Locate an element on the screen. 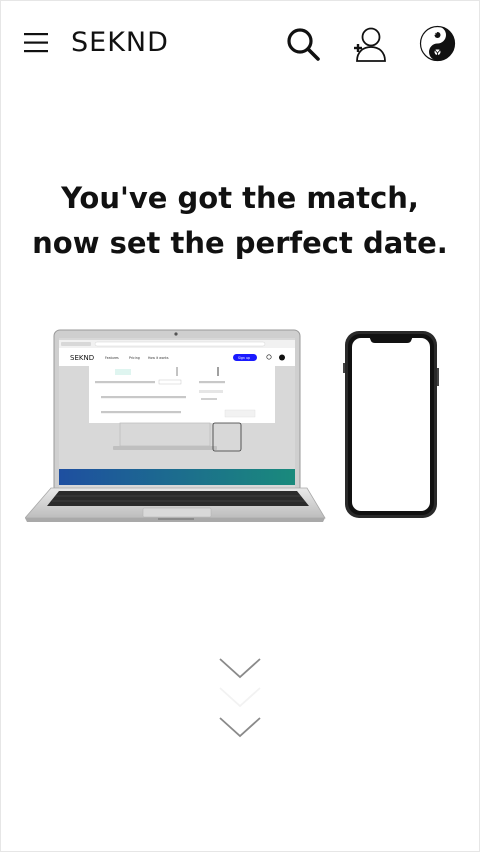  add-user-icon is located at coordinates (370, 44).